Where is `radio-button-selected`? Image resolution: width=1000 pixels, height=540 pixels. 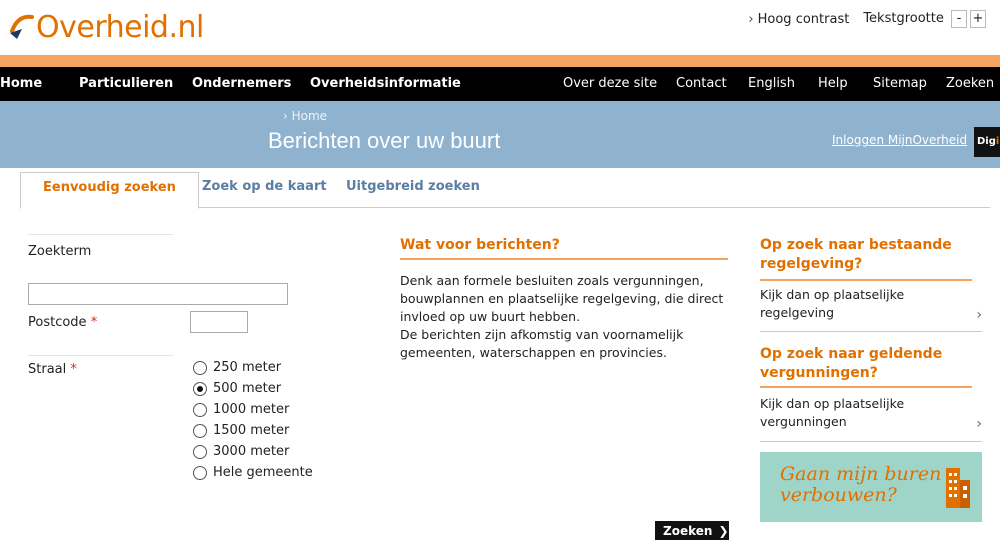 radio-button-selected is located at coordinates (200, 388).